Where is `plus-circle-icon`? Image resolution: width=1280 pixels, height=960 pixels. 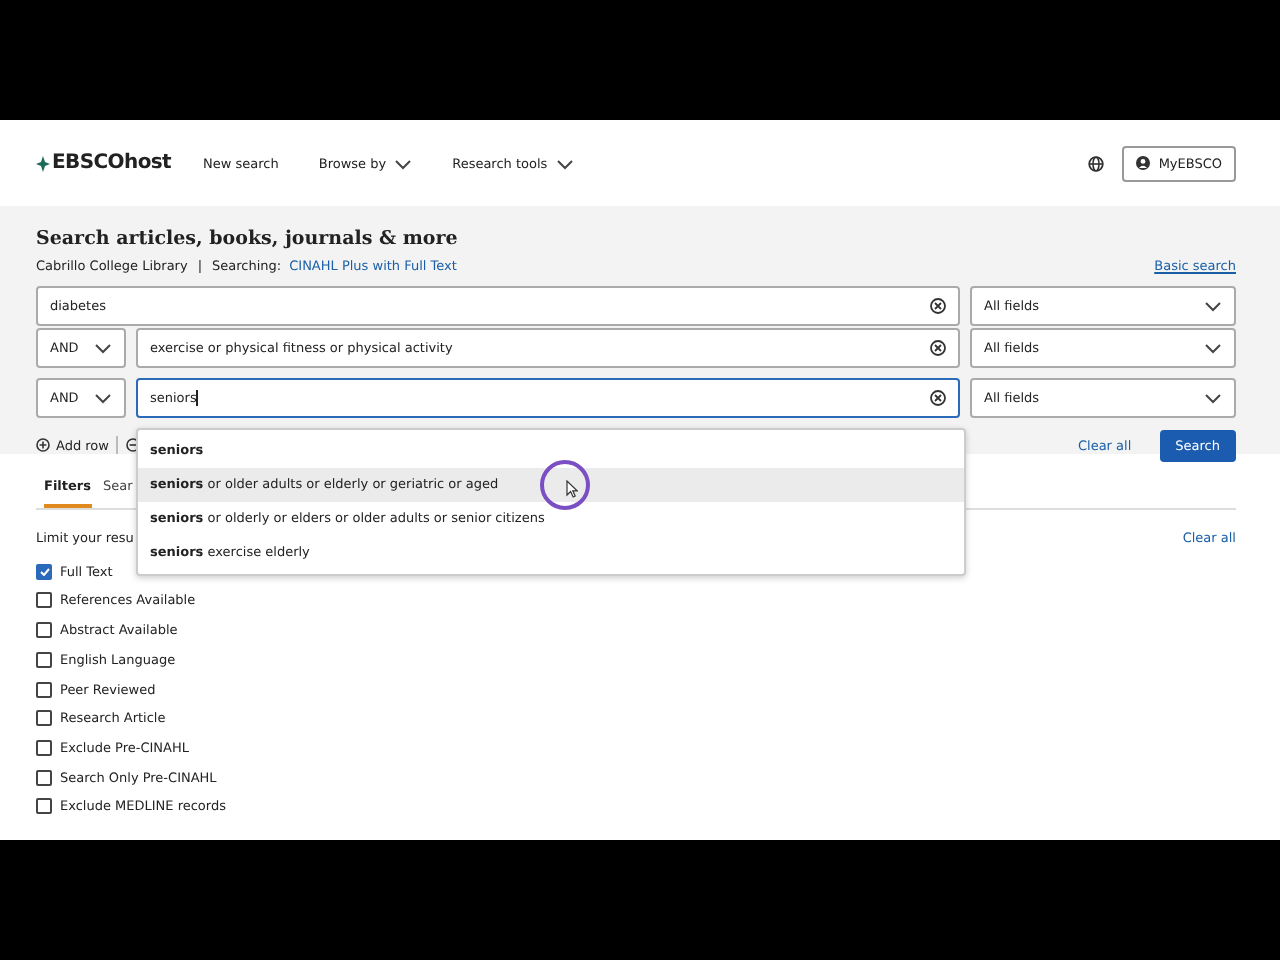 plus-circle-icon is located at coordinates (43, 445).